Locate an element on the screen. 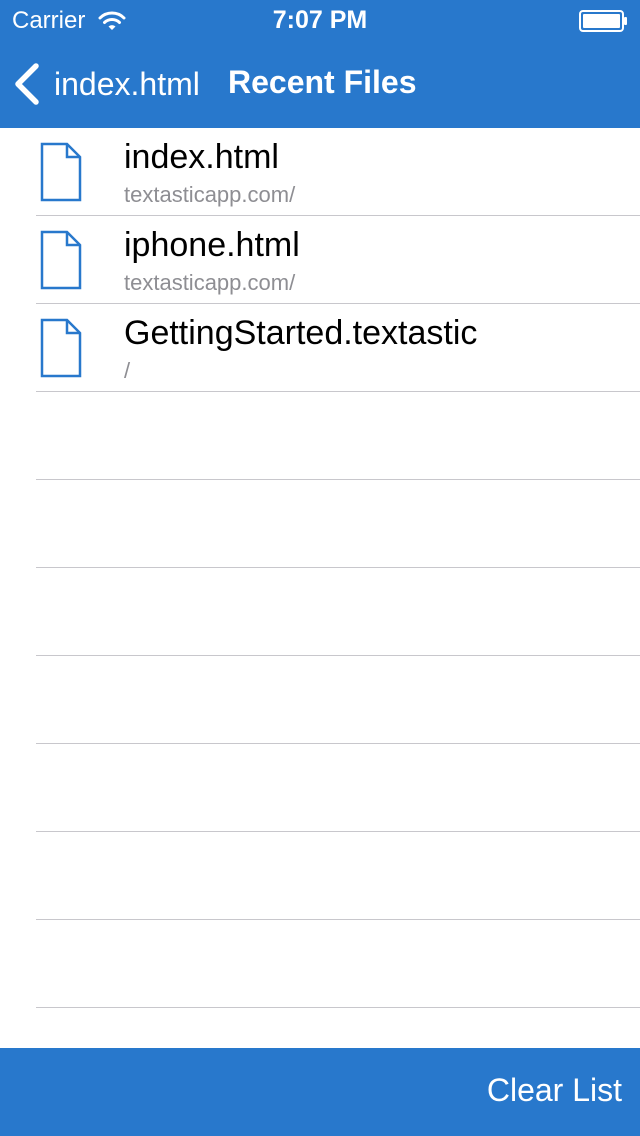  status-bar: Carrier 7:07 PM is located at coordinates (320, 20).